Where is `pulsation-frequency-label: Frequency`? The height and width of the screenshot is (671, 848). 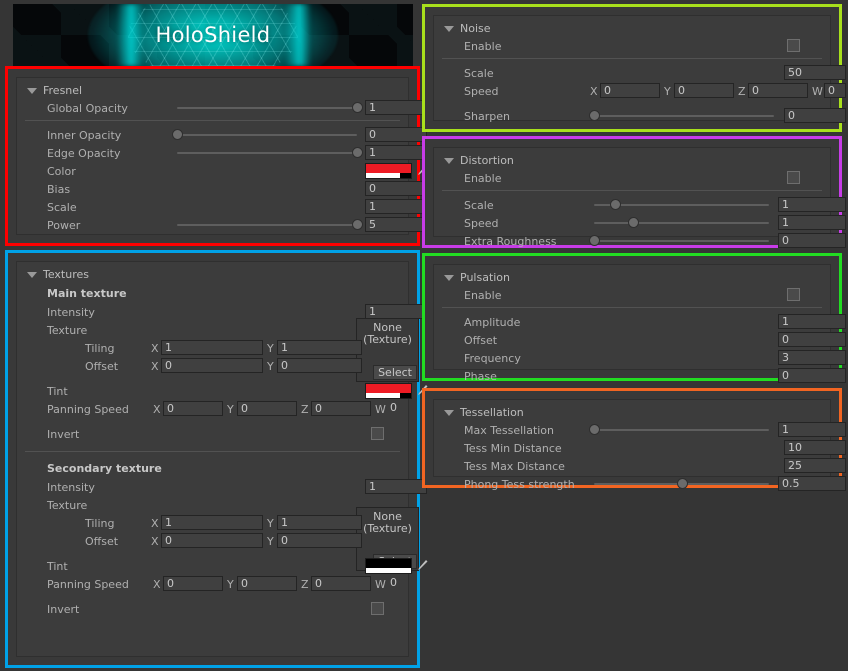
pulsation-frequency-label: Frequency is located at coordinates (492, 358).